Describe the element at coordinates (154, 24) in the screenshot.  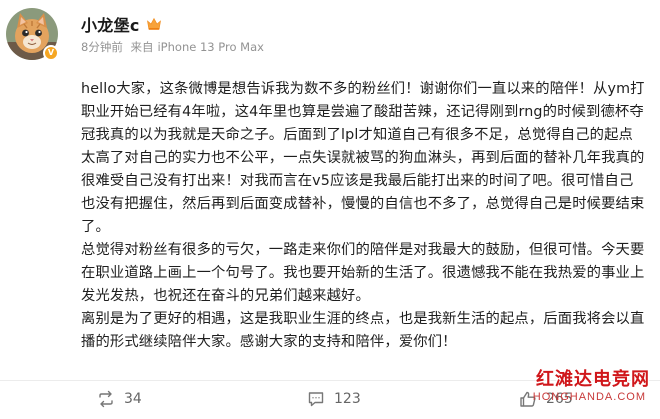
I see `member-crown-icon` at that location.